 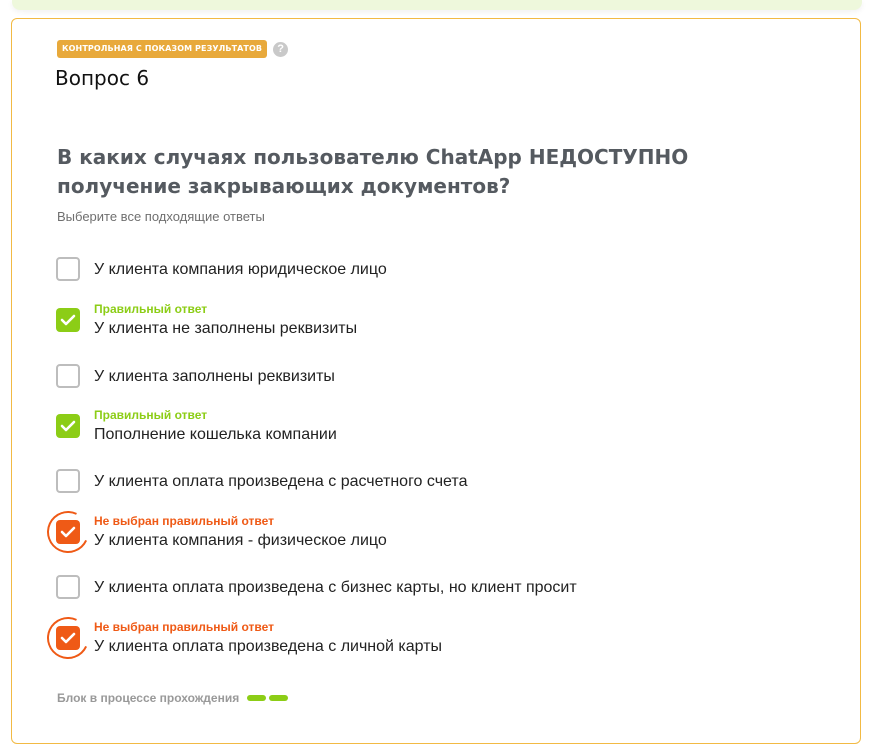 I want to click on question-number: Вопрос 6, so click(x=102, y=78).